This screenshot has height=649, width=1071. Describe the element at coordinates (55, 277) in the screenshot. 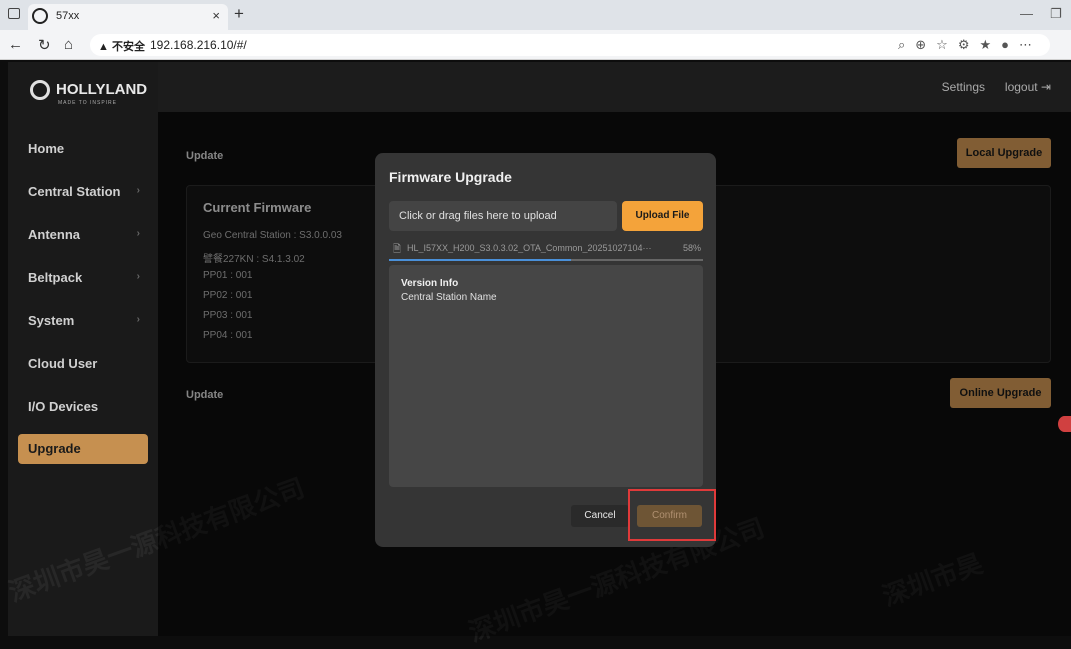

I see `sidebar-item-label: Beltpack` at that location.